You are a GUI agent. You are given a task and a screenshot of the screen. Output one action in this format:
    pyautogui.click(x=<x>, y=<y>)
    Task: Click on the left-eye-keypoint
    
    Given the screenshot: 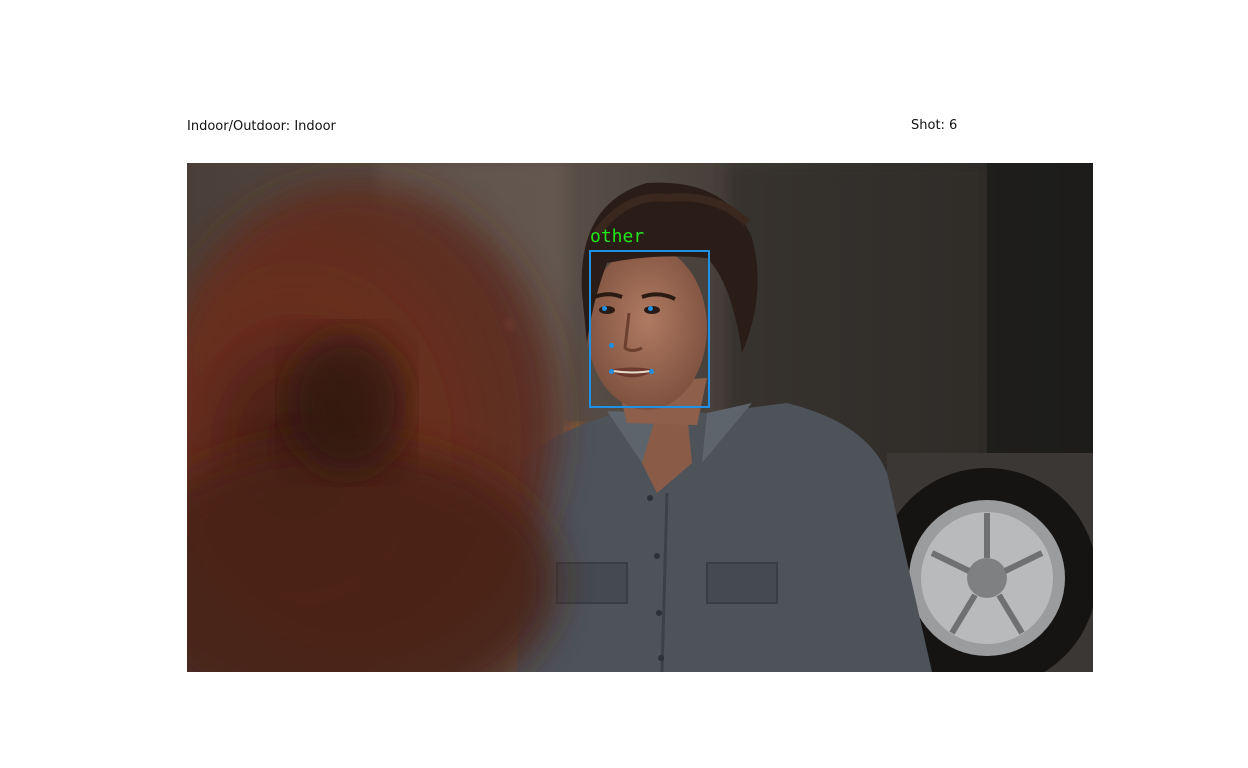 What is the action you would take?
    pyautogui.click(x=604, y=308)
    